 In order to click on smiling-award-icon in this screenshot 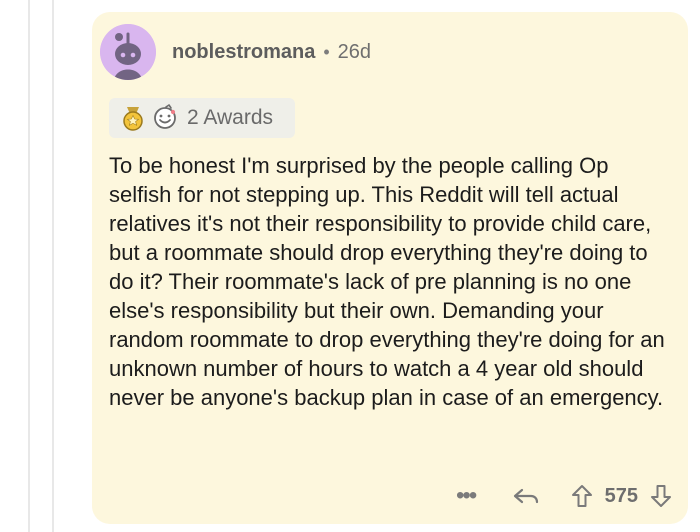, I will do `click(165, 116)`.